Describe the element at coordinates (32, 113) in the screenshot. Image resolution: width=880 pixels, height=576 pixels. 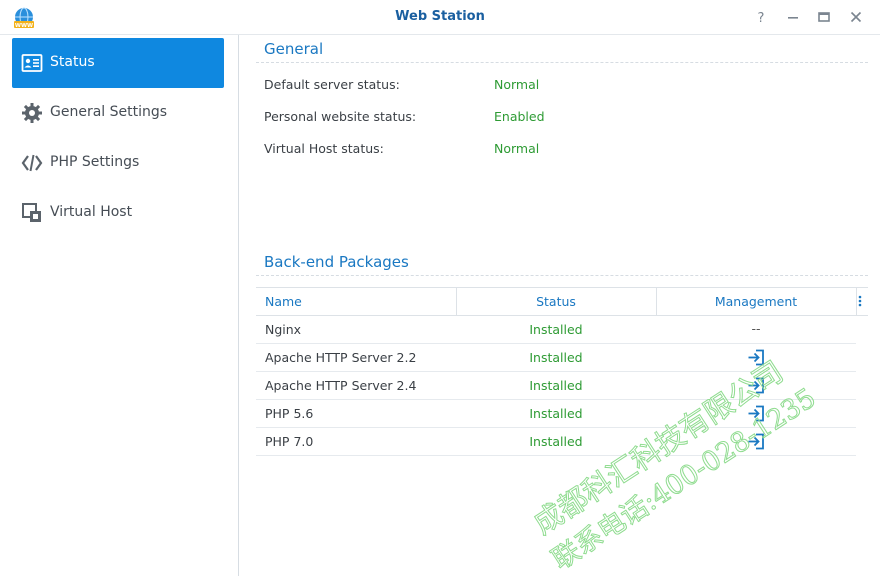
I see `gear-icon` at that location.